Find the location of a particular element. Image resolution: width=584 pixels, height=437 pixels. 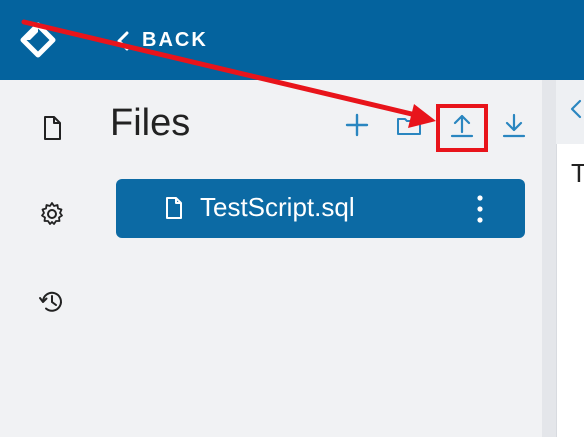

editor-text: T is located at coordinates (577, 173).